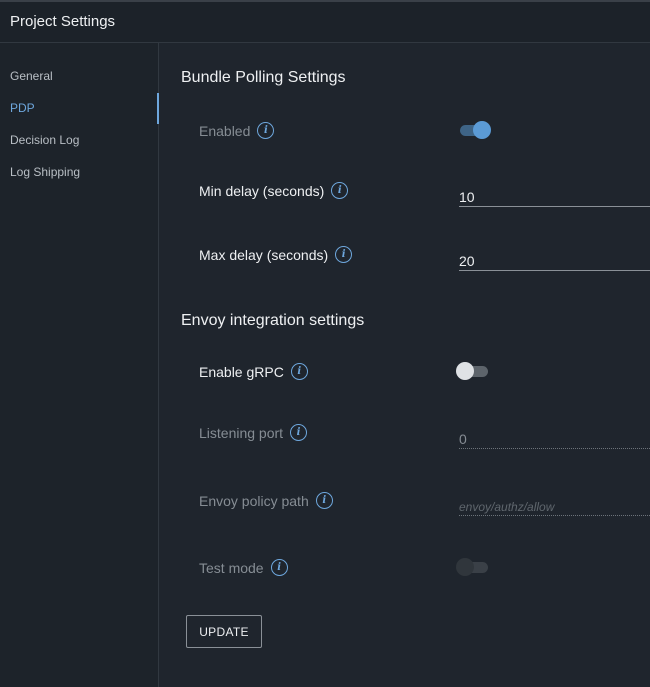 The width and height of the screenshot is (650, 687). Describe the element at coordinates (325, 21) in the screenshot. I see `top-bar: Project Settings` at that location.